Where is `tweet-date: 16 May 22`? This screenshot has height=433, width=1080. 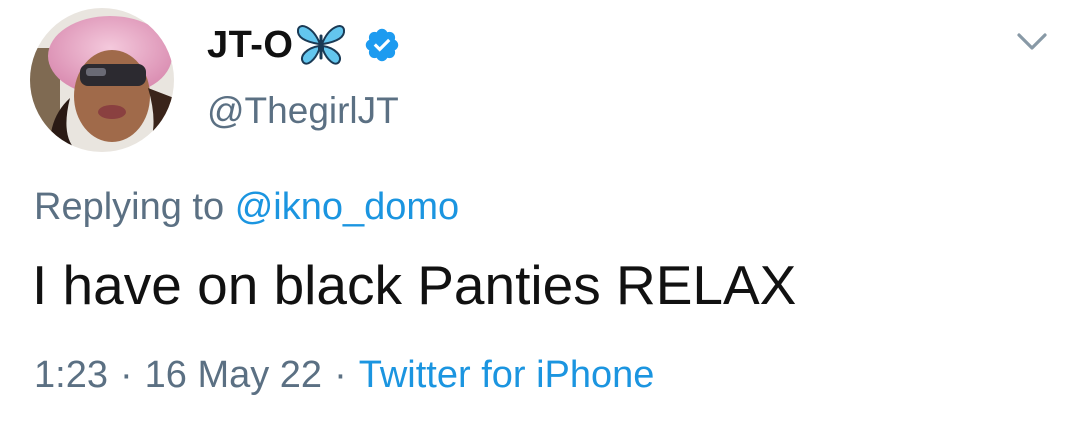
tweet-date: 16 May 22 is located at coordinates (233, 375).